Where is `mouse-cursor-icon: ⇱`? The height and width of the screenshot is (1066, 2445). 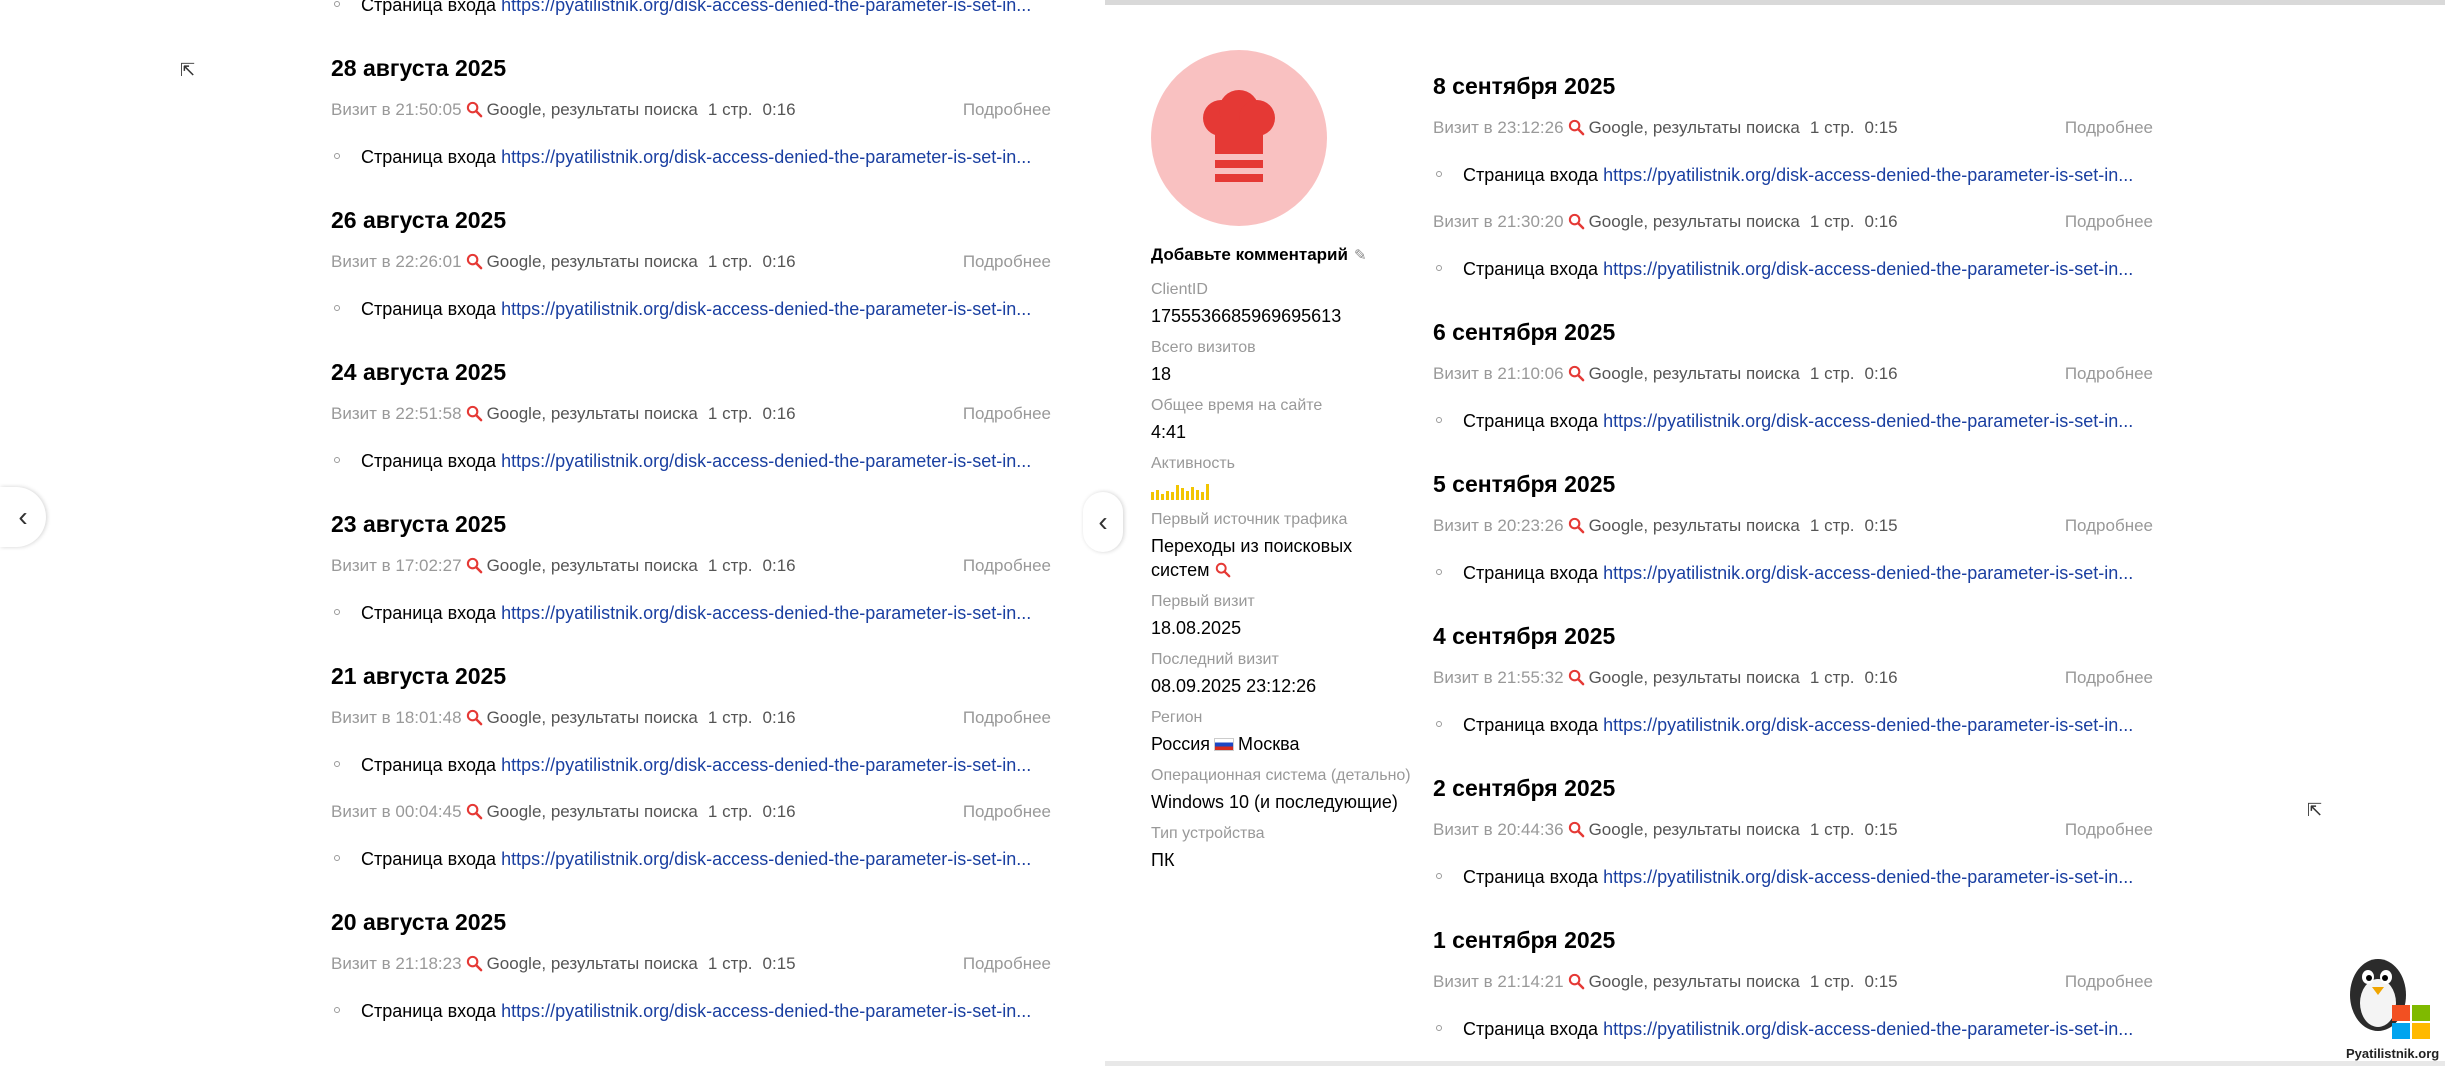
mouse-cursor-icon: ⇱ is located at coordinates (2315, 810).